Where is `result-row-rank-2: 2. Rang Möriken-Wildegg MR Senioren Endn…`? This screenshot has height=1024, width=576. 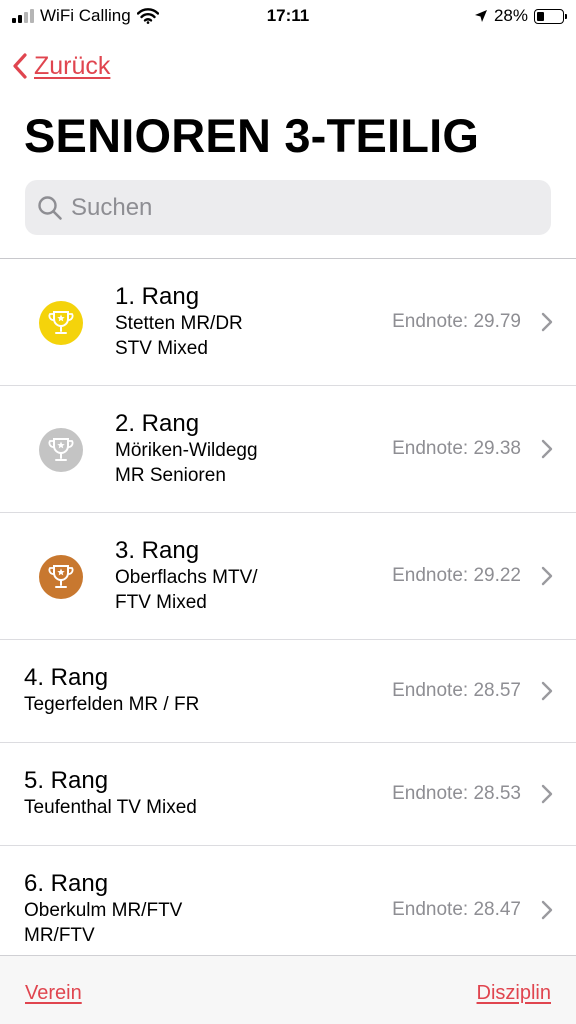 result-row-rank-2: 2. Rang Möriken-Wildegg MR Senioren Endn… is located at coordinates (288, 449).